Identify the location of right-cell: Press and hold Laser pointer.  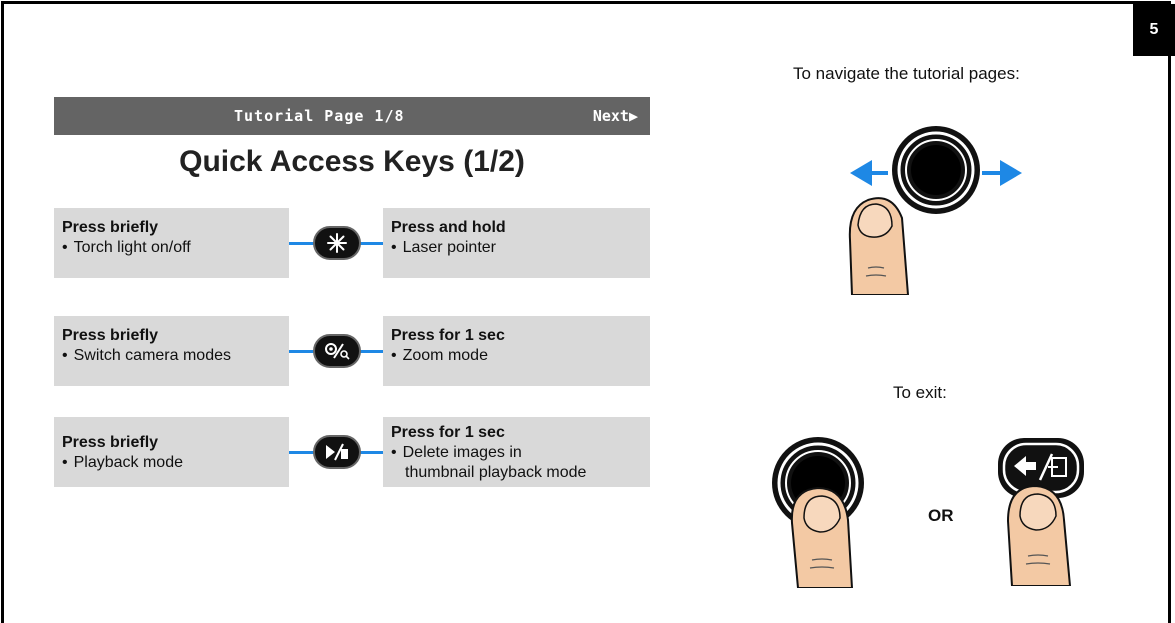
(516, 243).